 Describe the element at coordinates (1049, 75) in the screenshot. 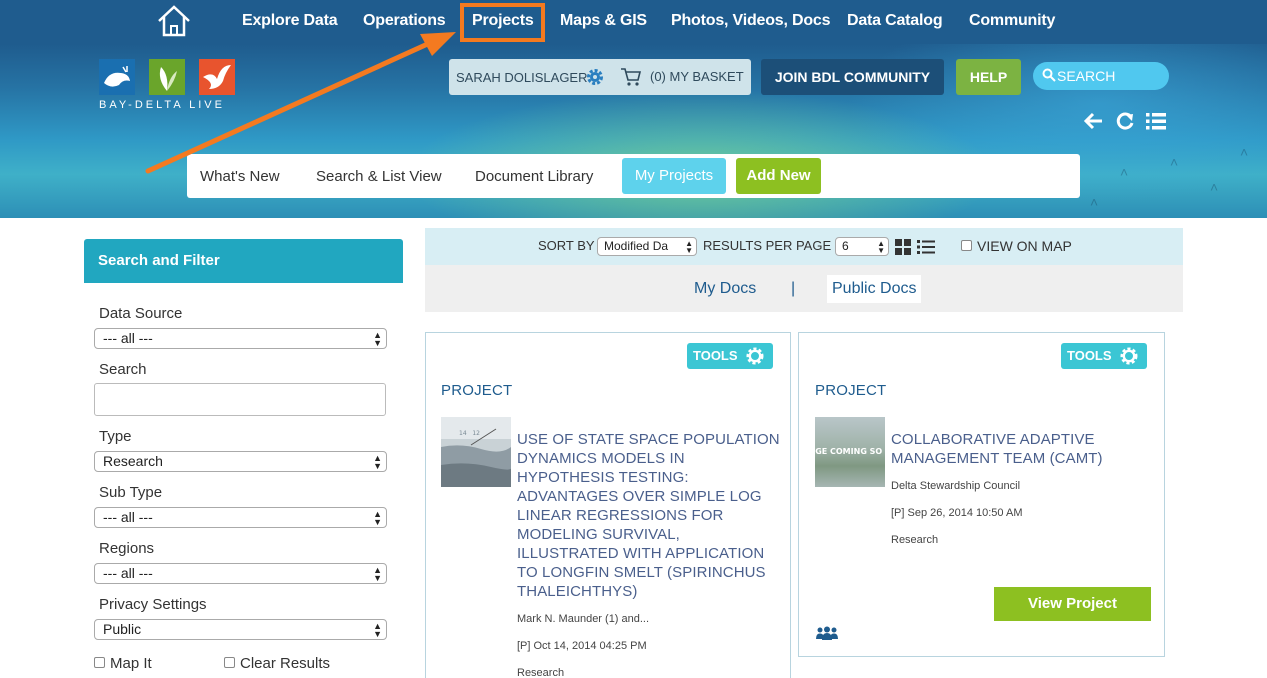

I see `search-icon` at that location.